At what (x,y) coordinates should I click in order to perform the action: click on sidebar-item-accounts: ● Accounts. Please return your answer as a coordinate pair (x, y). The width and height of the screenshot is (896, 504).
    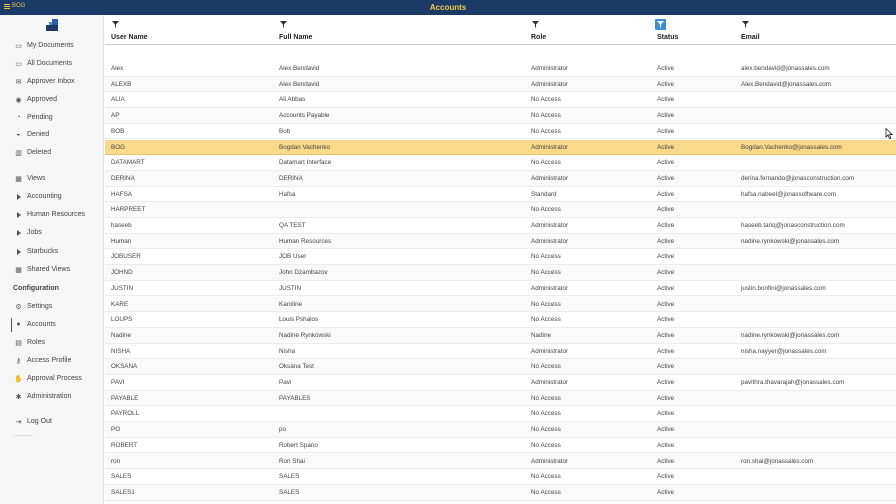
    Looking at the image, I should click on (52, 325).